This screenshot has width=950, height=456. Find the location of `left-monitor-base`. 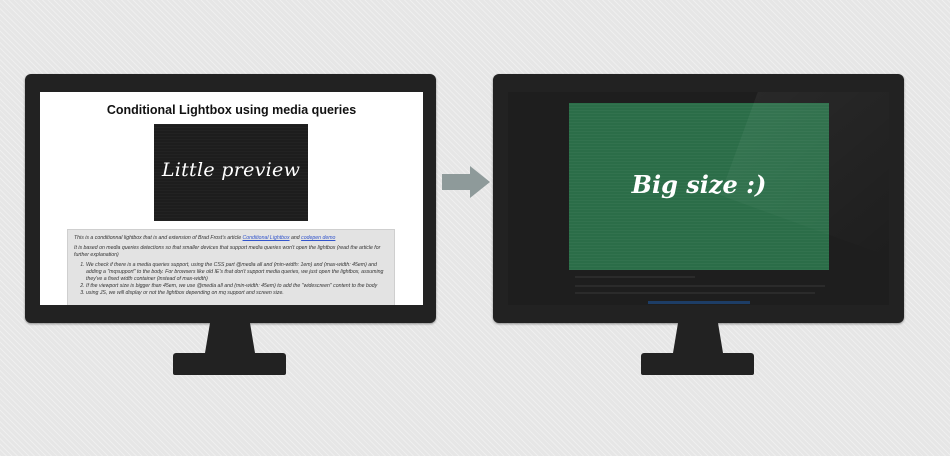

left-monitor-base is located at coordinates (229, 364).